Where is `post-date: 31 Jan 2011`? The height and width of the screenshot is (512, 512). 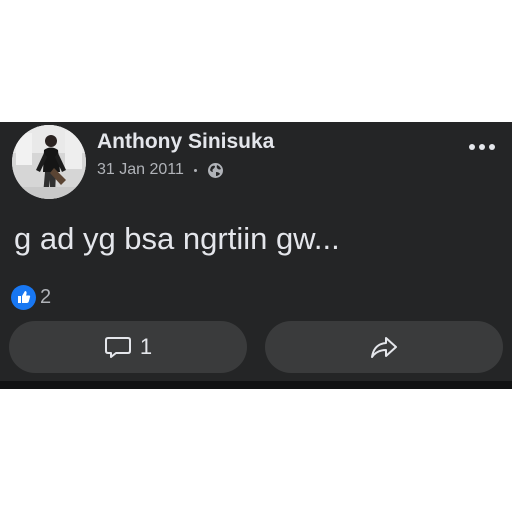 post-date: 31 Jan 2011 is located at coordinates (140, 170).